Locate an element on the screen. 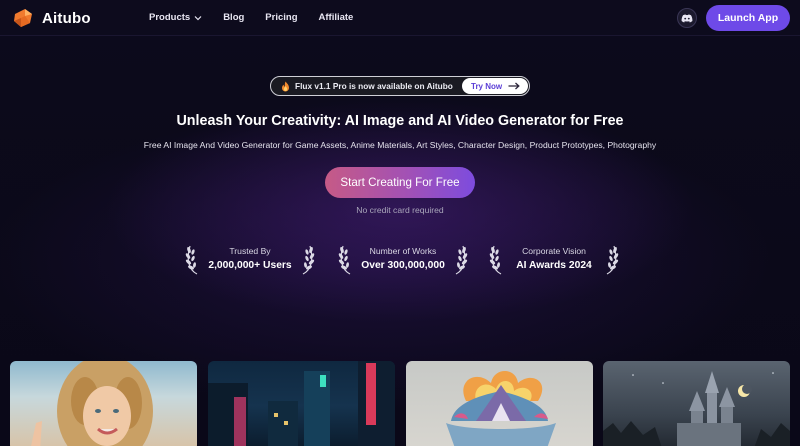 This screenshot has width=800, height=446. stat-label: Trusted By is located at coordinates (250, 251).